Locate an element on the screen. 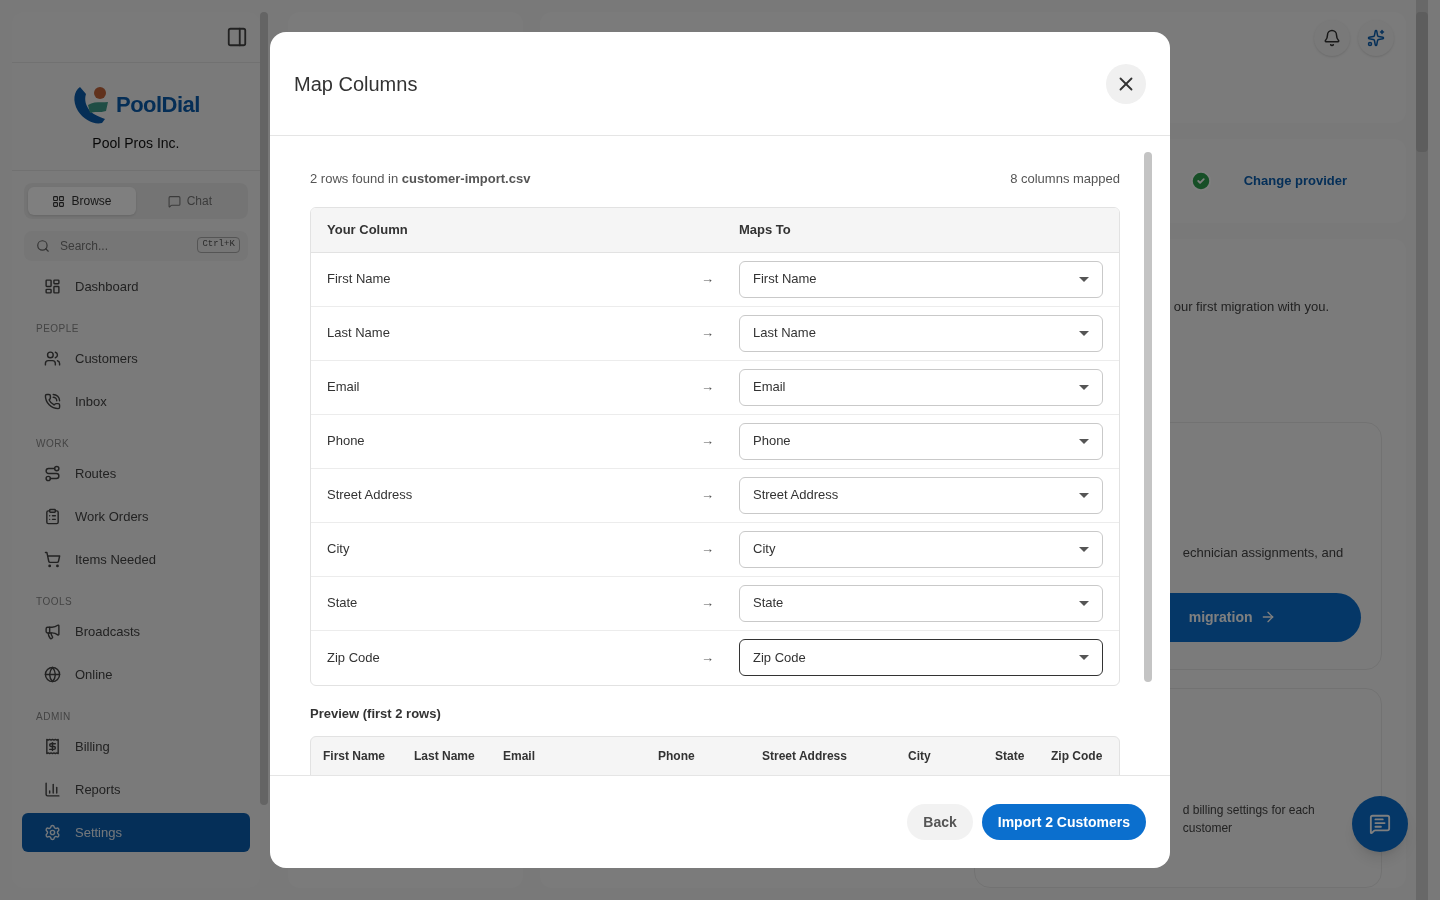 This screenshot has height=900, width=1440. brand-name: PoolDial is located at coordinates (158, 104).